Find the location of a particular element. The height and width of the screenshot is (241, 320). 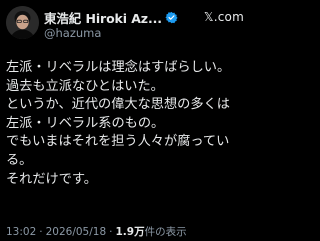

brand-mark: 𝕏.com is located at coordinates (224, 17).